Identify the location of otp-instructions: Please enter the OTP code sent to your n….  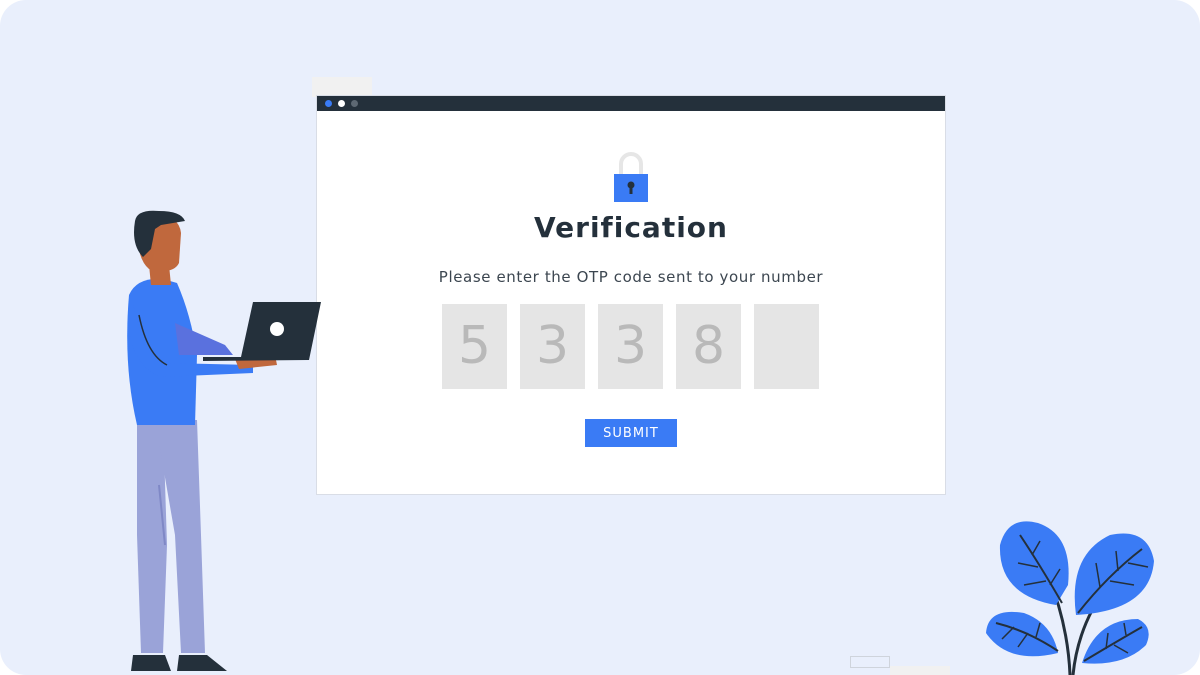
(631, 277).